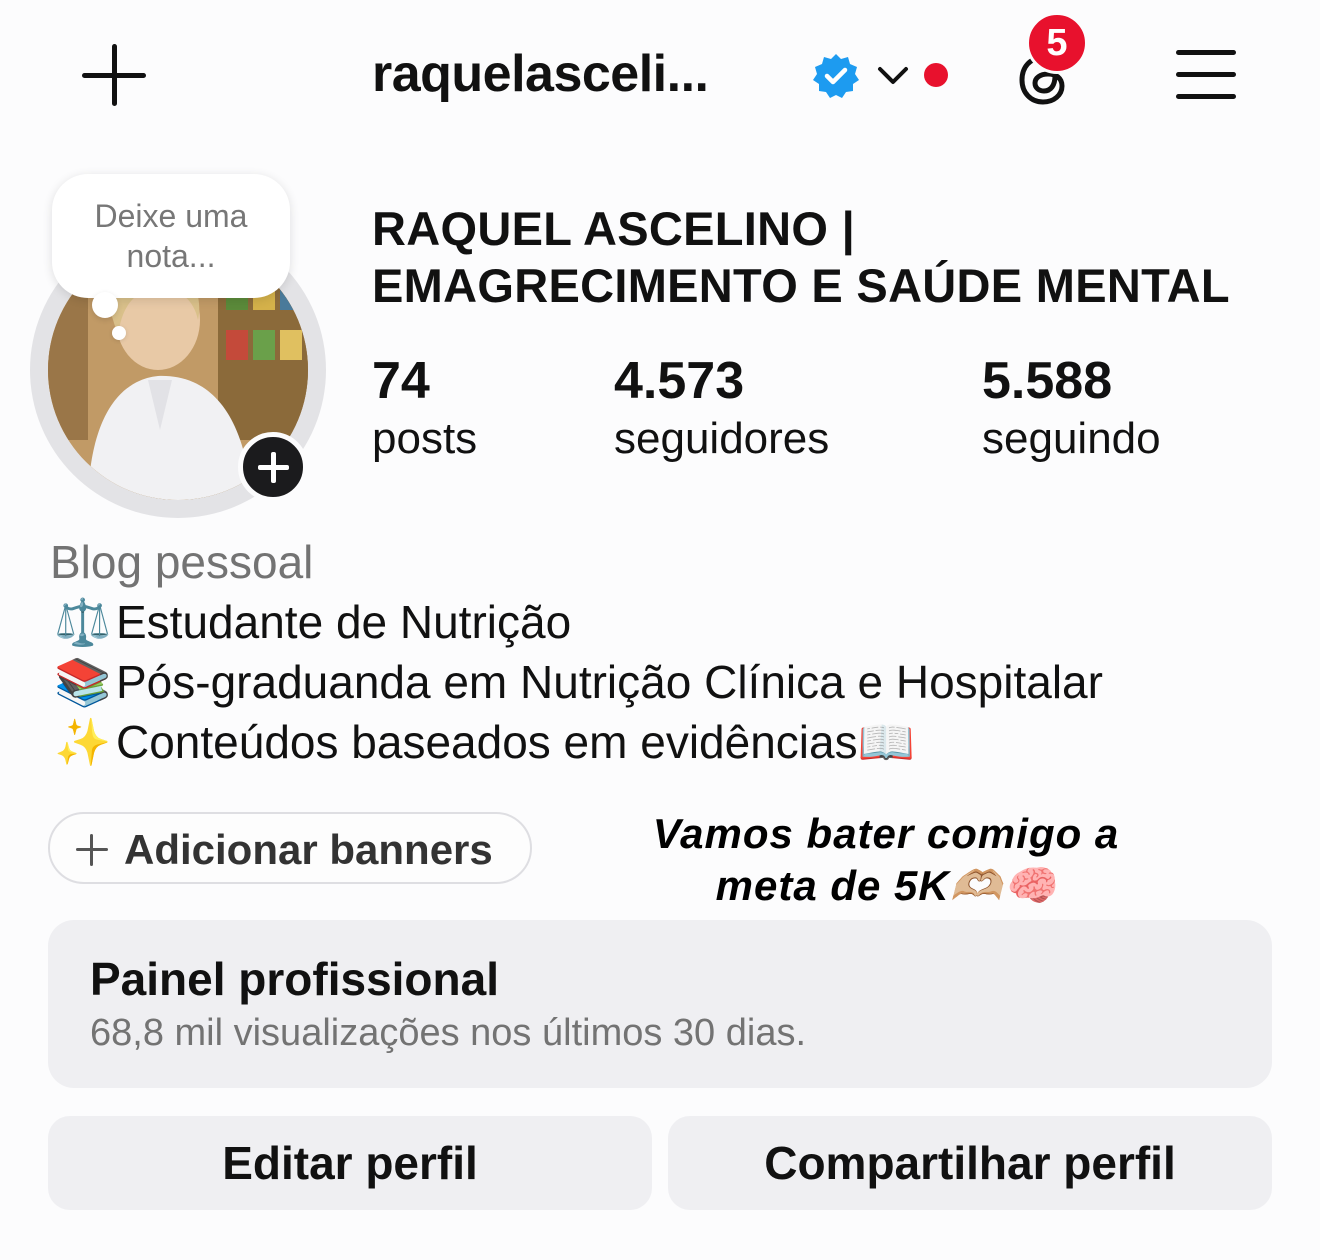  What do you see at coordinates (893, 75) in the screenshot?
I see `chevron-down-icon` at bounding box center [893, 75].